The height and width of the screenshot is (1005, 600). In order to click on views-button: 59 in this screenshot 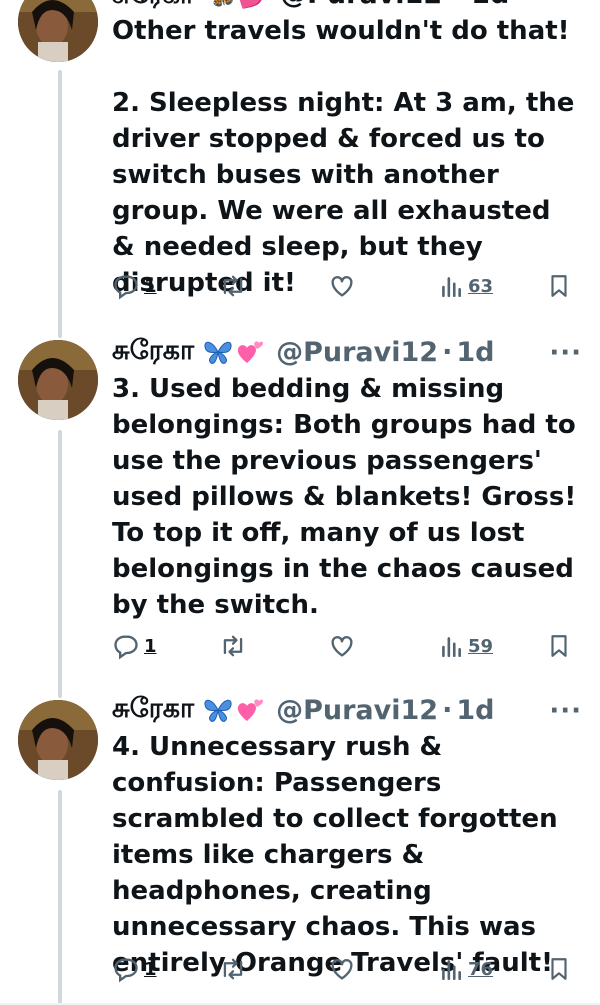, I will do `click(465, 646)`.